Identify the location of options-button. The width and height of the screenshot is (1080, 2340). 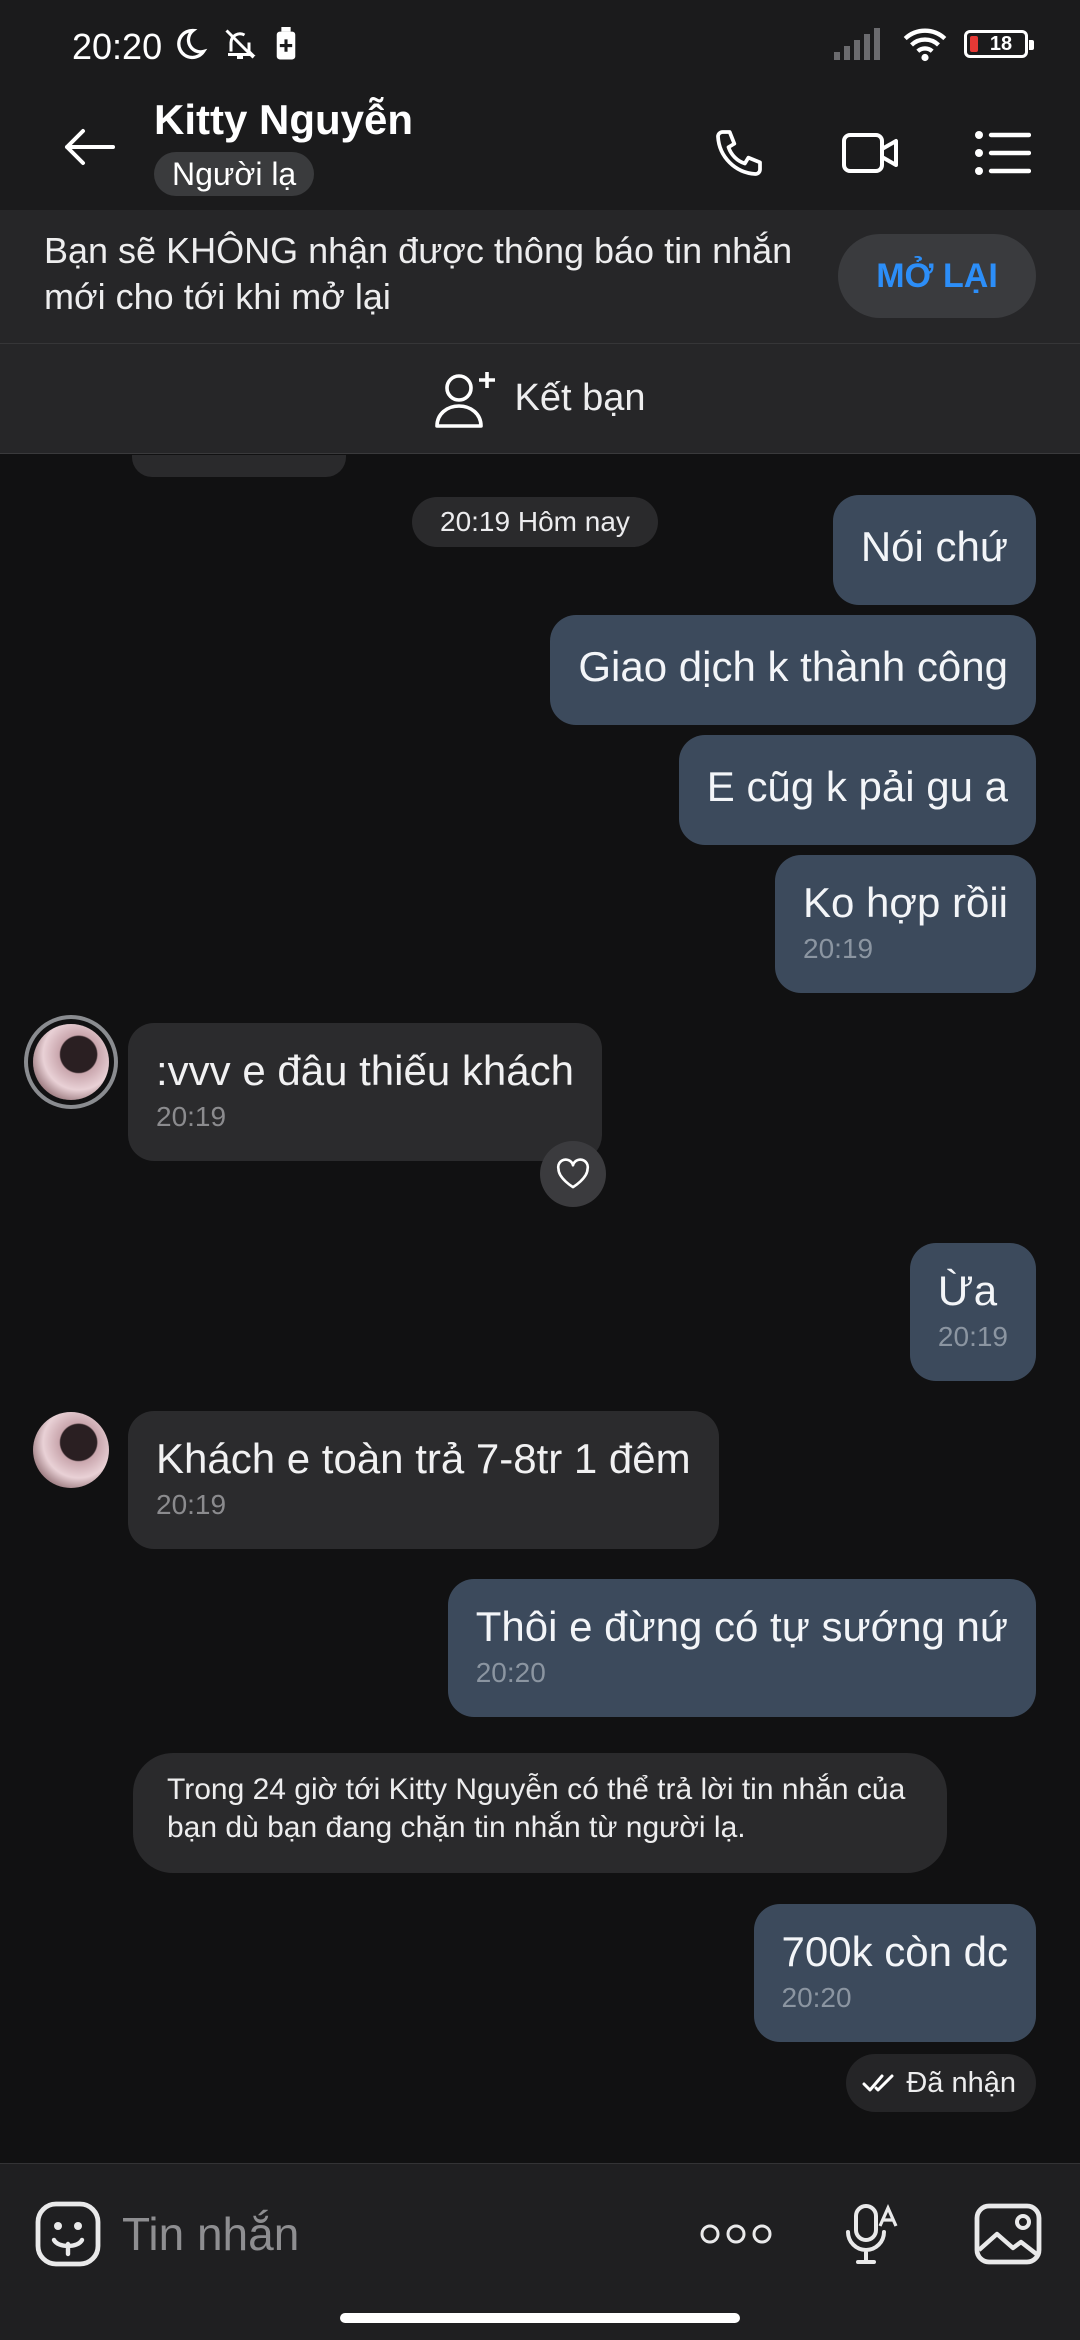
(1003, 153).